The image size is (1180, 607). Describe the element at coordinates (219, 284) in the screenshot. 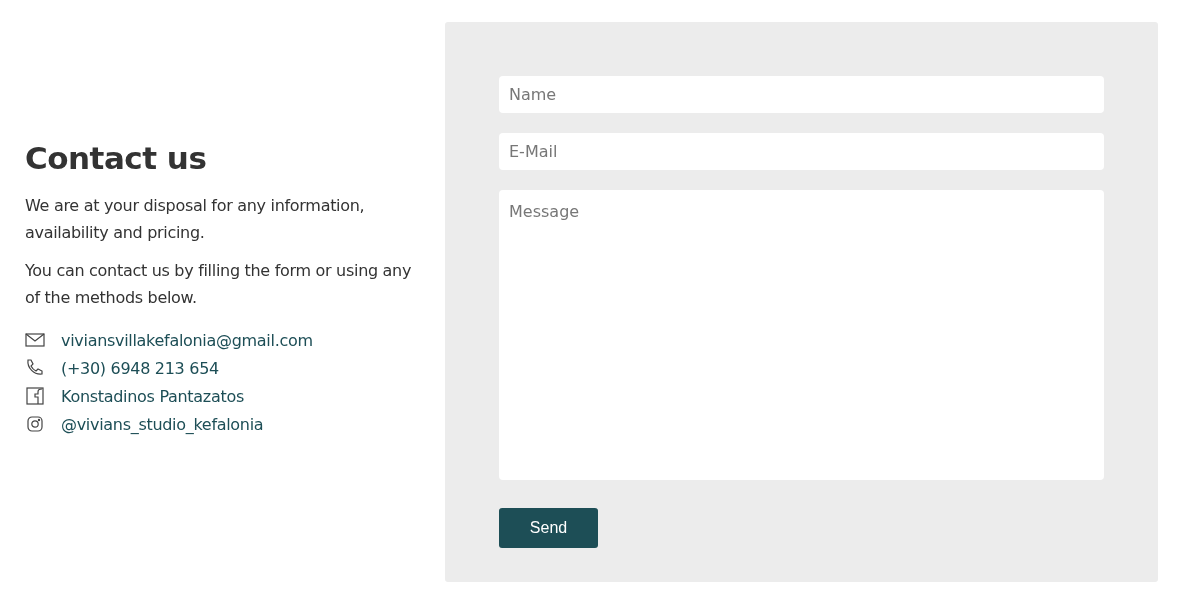

I see `intro-paragraph: You can contact us by filling the form or using any of the methods below.` at that location.